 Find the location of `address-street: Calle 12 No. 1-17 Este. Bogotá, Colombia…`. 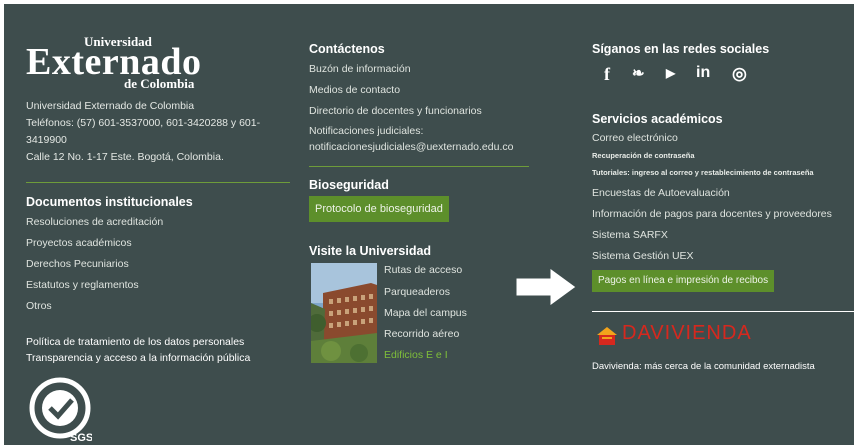

address-street: Calle 12 No. 1-17 Este. Bogotá, Colombia… is located at coordinates (125, 157).